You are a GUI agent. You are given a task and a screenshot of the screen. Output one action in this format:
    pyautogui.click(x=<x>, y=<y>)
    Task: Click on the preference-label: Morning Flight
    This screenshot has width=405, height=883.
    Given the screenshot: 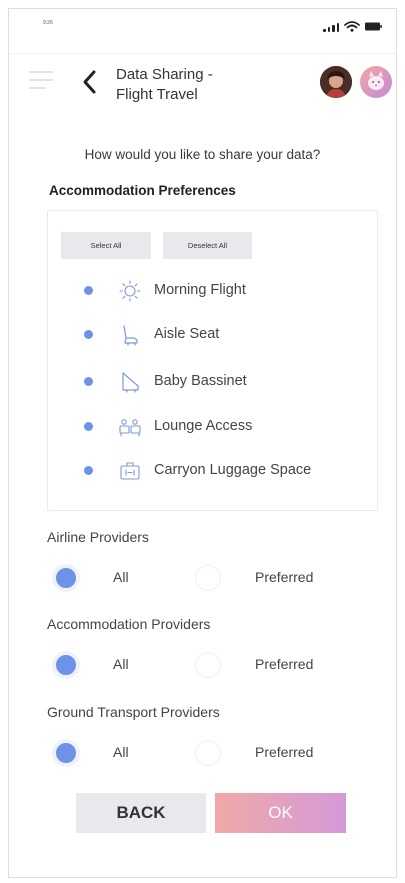 What is the action you would take?
    pyautogui.click(x=200, y=290)
    